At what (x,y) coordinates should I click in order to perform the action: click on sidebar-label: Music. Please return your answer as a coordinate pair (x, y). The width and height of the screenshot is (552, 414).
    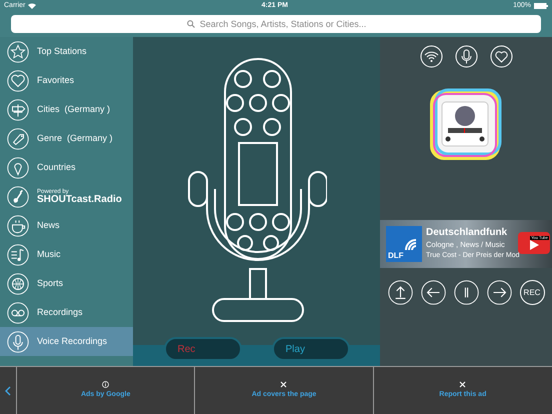
    Looking at the image, I should click on (49, 254).